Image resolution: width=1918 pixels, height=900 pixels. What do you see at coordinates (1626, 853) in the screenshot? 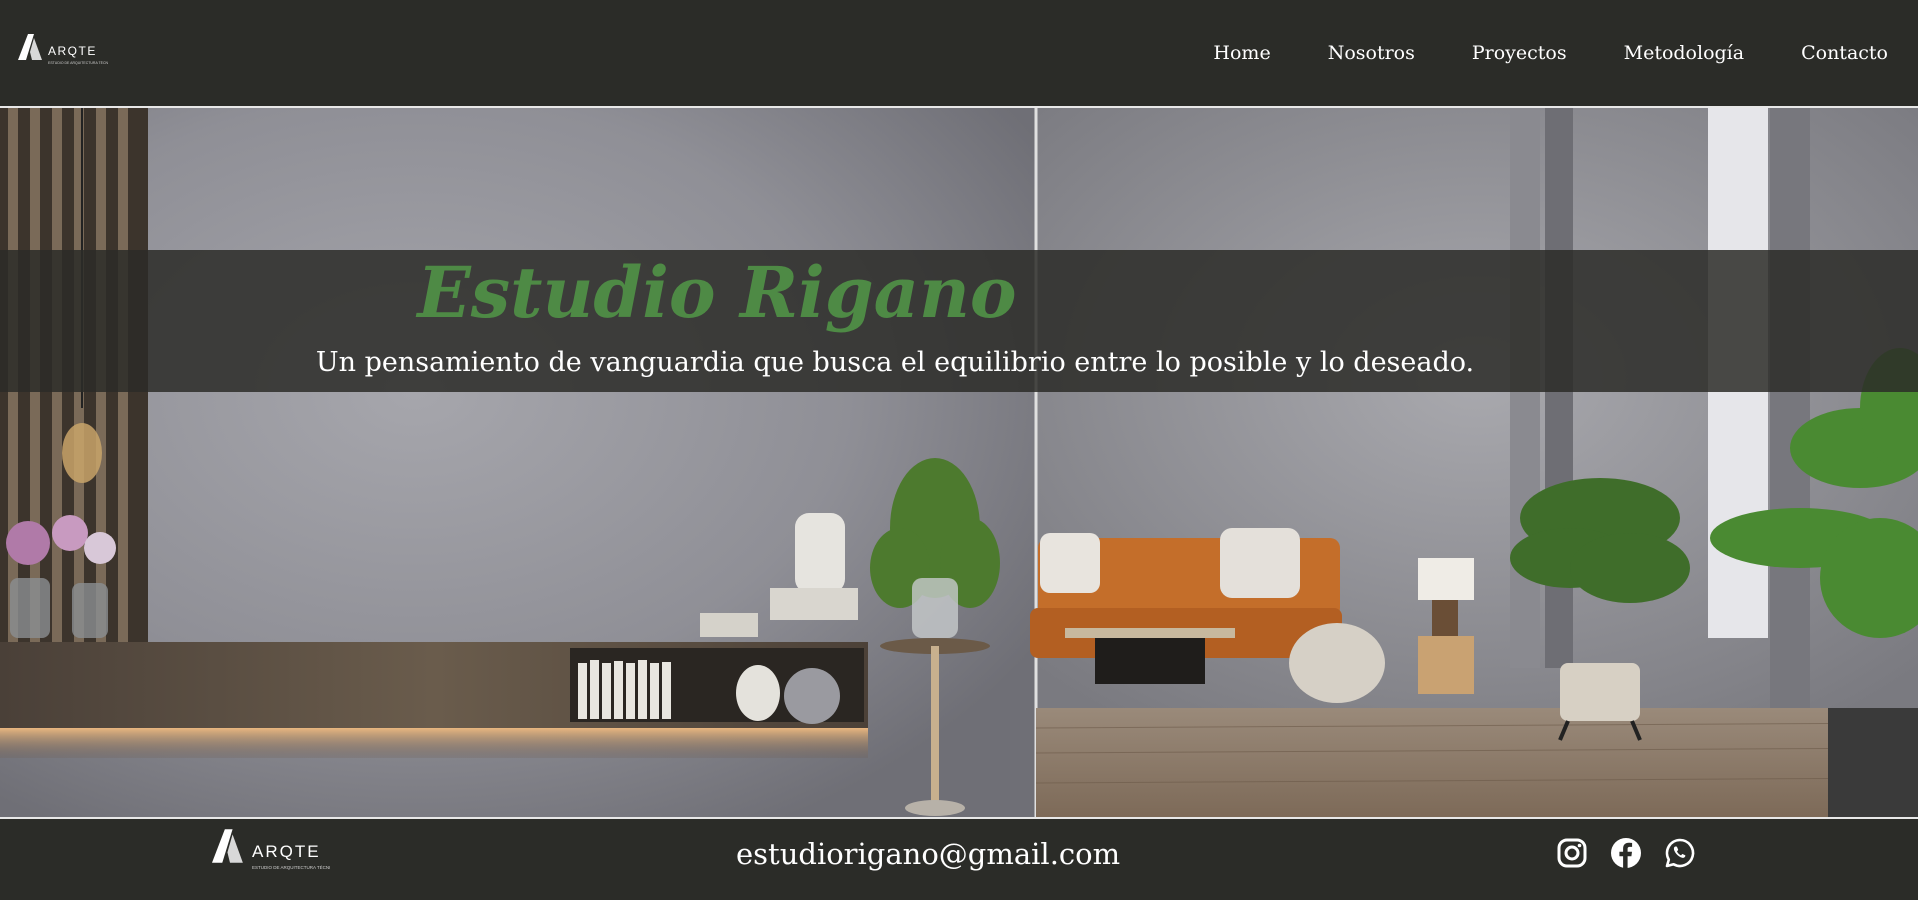
I see `facebook-icon` at bounding box center [1626, 853].